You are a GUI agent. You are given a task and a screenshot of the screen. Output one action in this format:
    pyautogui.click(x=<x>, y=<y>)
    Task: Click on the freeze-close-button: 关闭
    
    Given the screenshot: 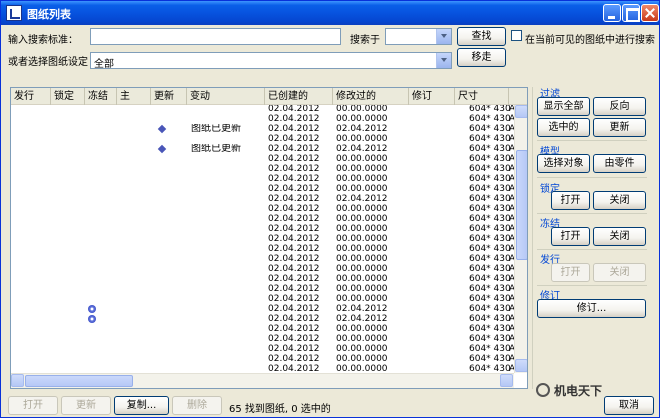 What is the action you would take?
    pyautogui.click(x=619, y=236)
    